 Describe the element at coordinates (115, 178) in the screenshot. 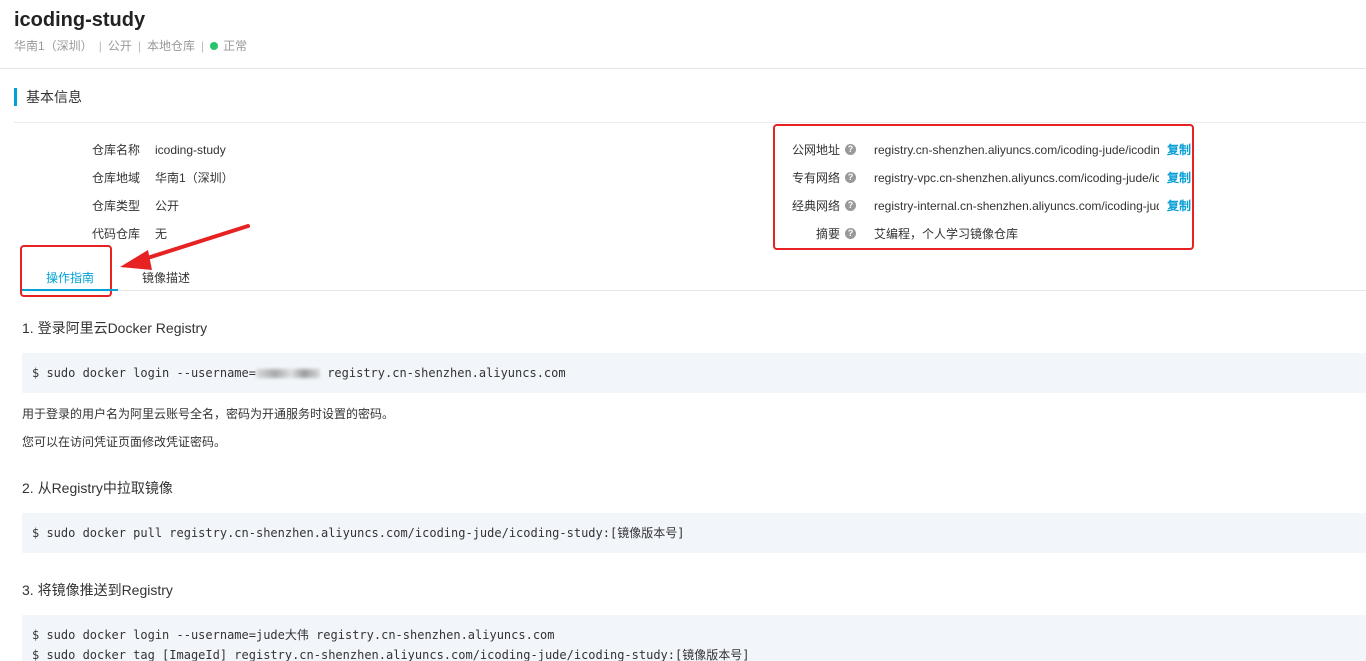

I see `info-label: 仓库地域` at that location.